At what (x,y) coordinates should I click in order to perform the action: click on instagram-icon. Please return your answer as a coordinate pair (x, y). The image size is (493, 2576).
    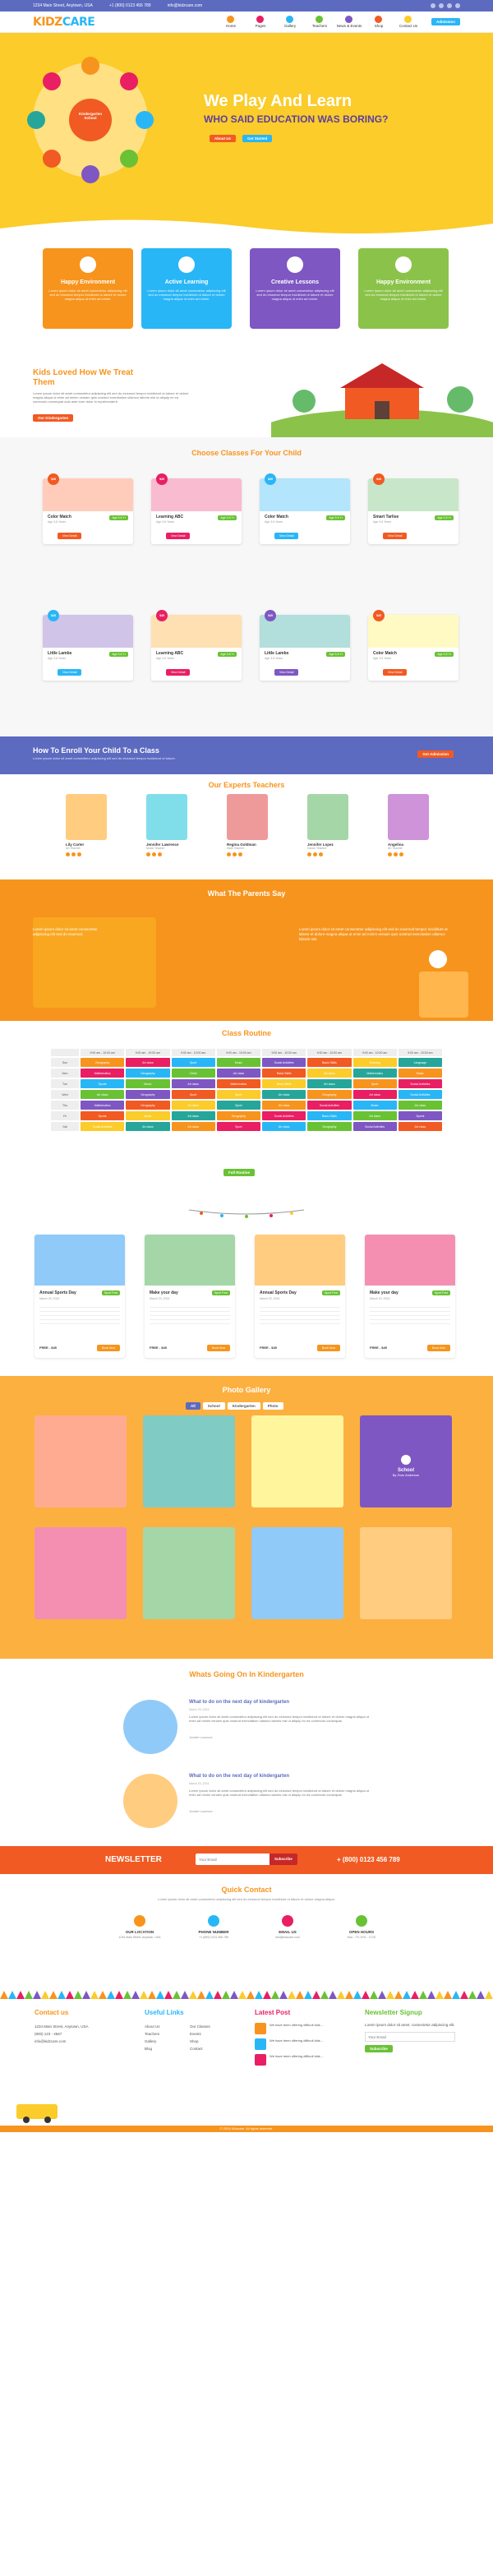
    Looking at the image, I should click on (450, 5).